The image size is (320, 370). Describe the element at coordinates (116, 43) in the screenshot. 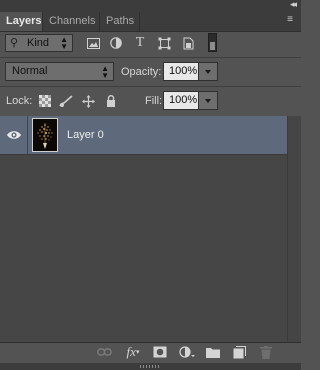

I see `adjustment-filter-icon` at that location.